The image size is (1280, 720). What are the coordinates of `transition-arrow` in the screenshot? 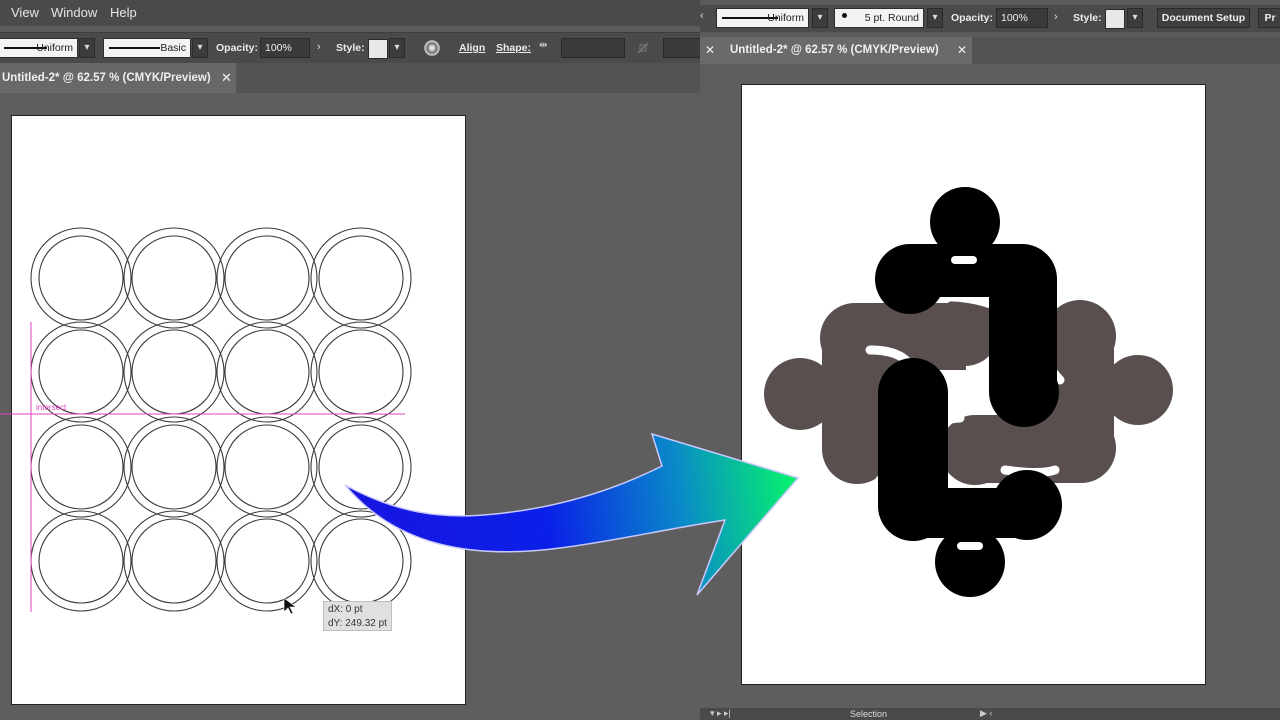 It's located at (572, 514).